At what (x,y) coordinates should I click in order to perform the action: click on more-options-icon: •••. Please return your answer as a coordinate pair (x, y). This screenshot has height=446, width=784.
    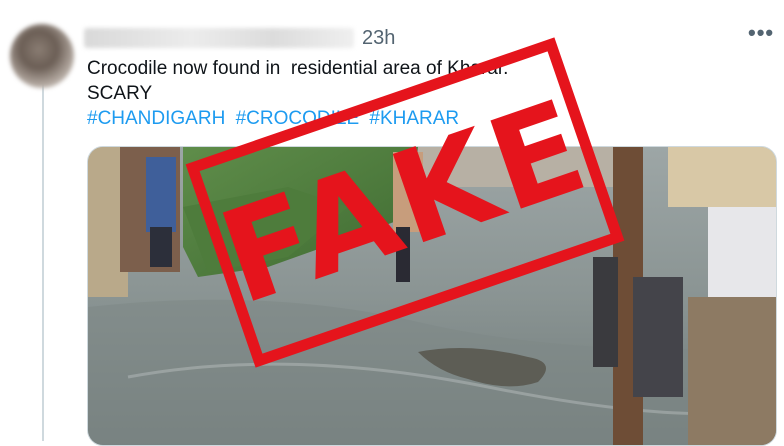
    Looking at the image, I should click on (761, 33).